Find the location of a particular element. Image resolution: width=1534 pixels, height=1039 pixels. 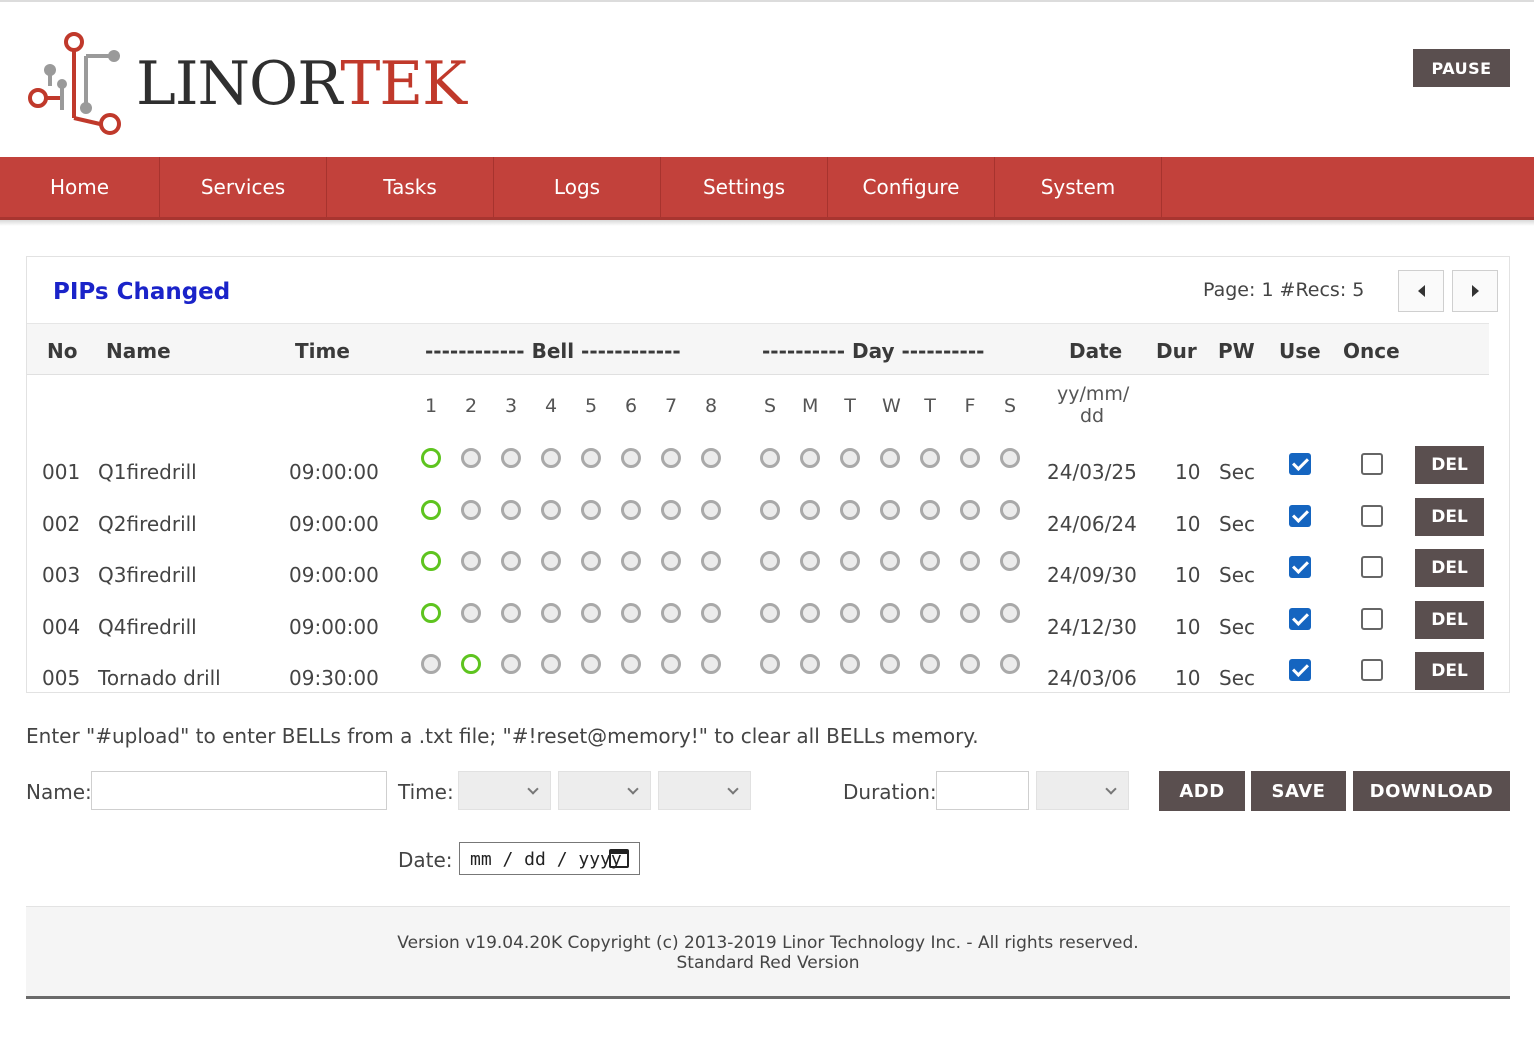

time-hour-select is located at coordinates (504, 790).